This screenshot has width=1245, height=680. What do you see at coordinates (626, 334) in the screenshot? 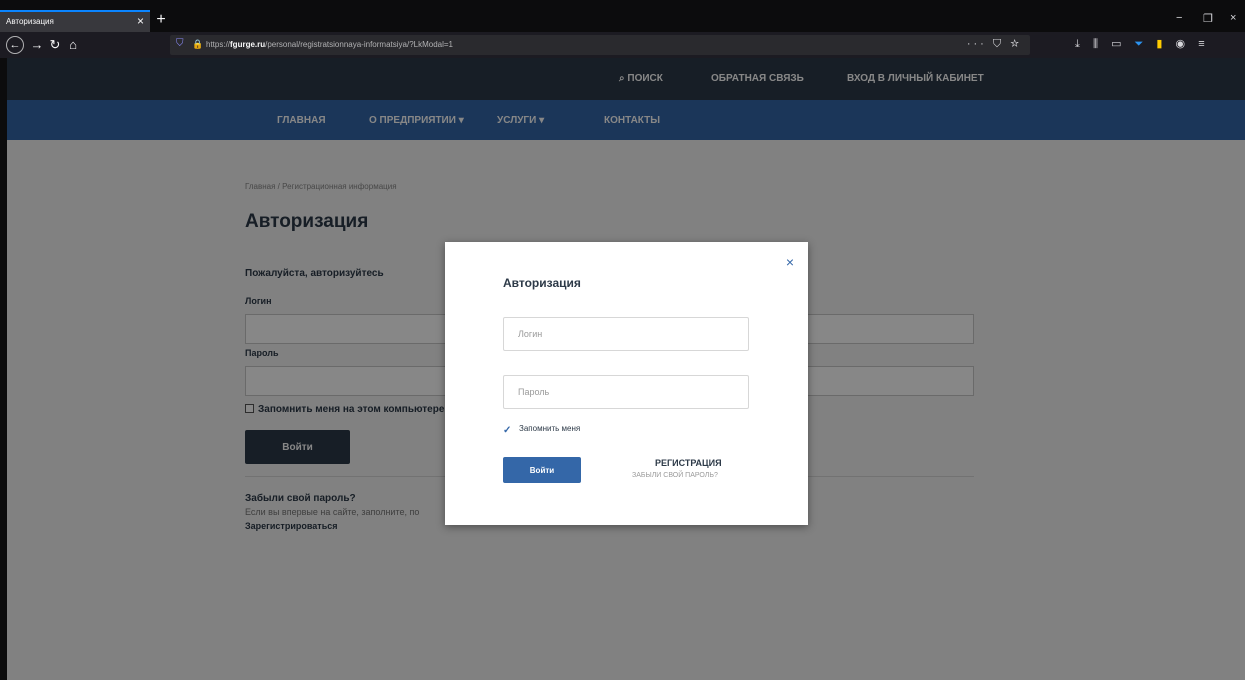
I see `modal-login-input` at bounding box center [626, 334].